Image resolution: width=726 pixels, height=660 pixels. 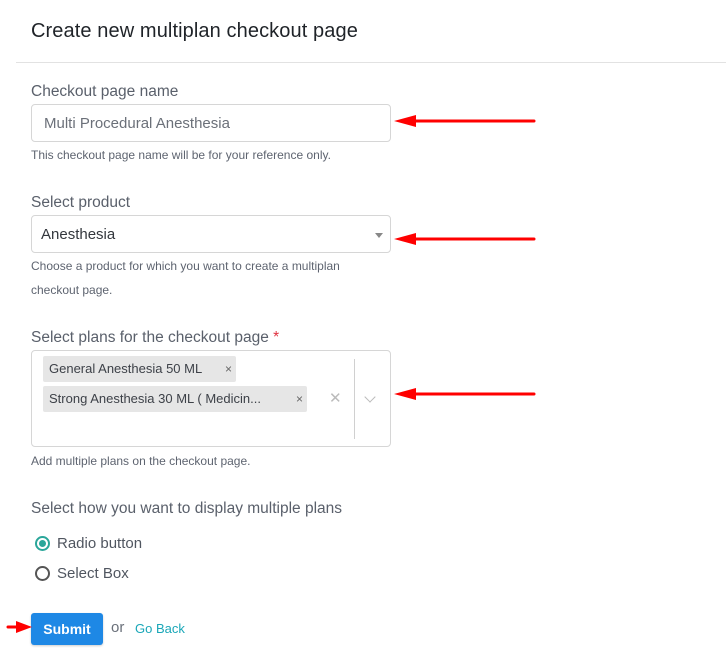 What do you see at coordinates (194, 31) in the screenshot?
I see `page-title: Create new multiplan checkout page` at bounding box center [194, 31].